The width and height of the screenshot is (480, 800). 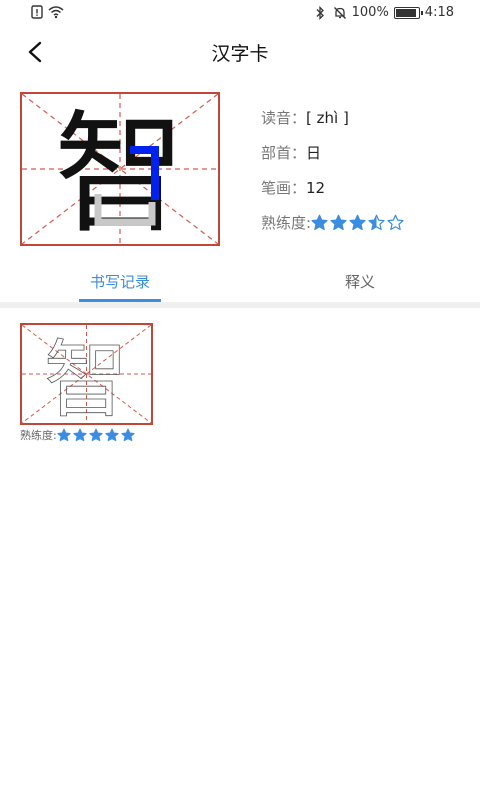 I want to click on clock: 4:18, so click(x=439, y=12).